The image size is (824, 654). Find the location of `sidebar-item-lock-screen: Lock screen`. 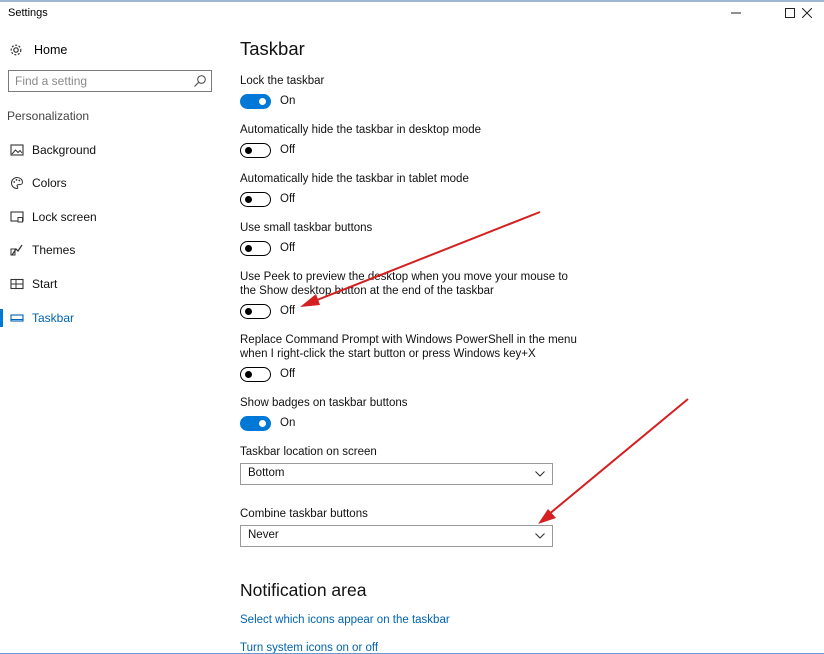

sidebar-item-lock-screen: Lock screen is located at coordinates (111, 217).